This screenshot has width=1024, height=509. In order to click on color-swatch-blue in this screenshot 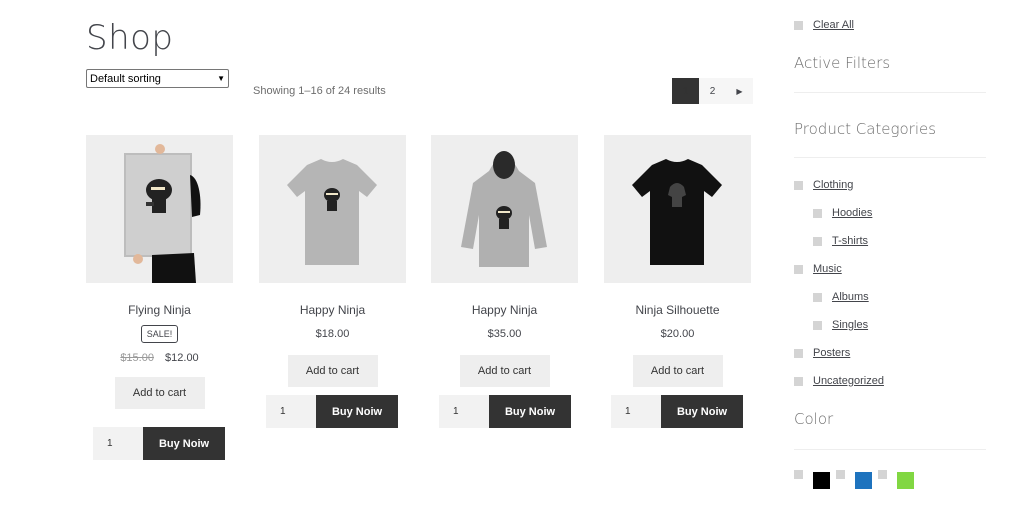, I will do `click(863, 480)`.